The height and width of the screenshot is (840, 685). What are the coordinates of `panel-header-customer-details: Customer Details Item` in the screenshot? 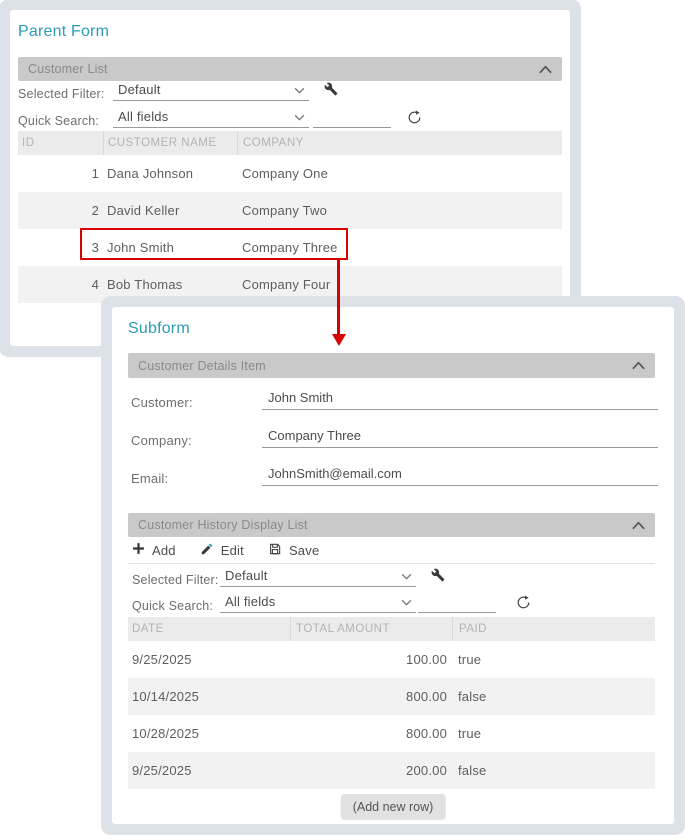 It's located at (391, 365).